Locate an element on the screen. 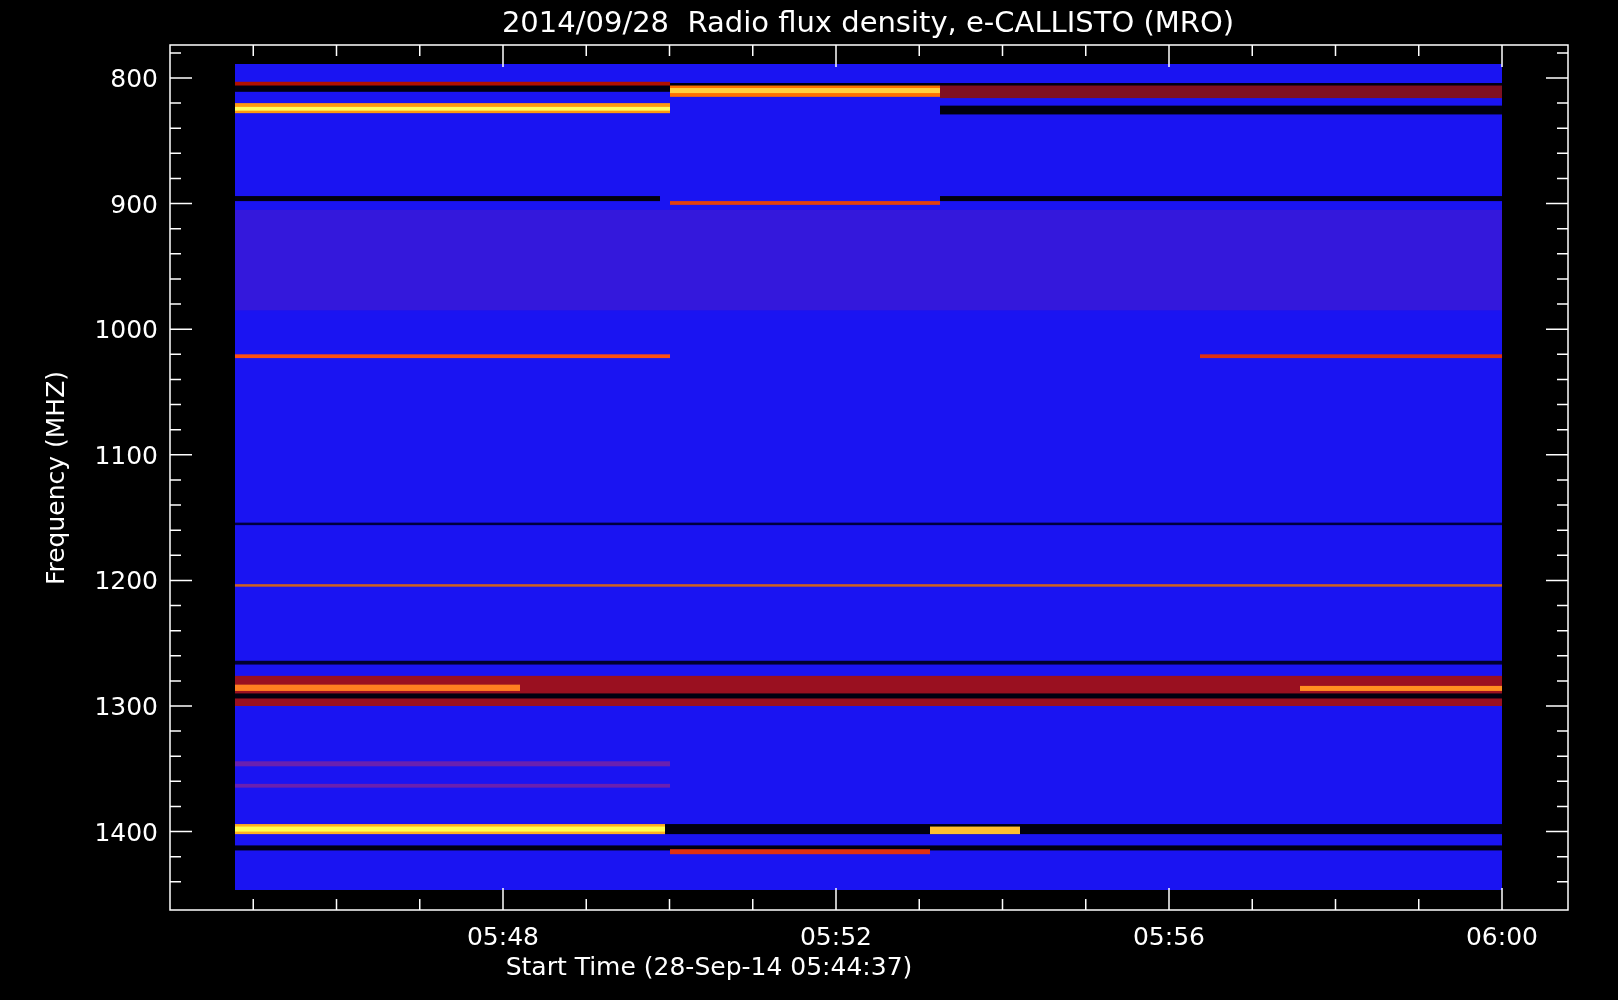 The width and height of the screenshot is (1618, 1000). x-tick-label: 05:48 is located at coordinates (503, 936).